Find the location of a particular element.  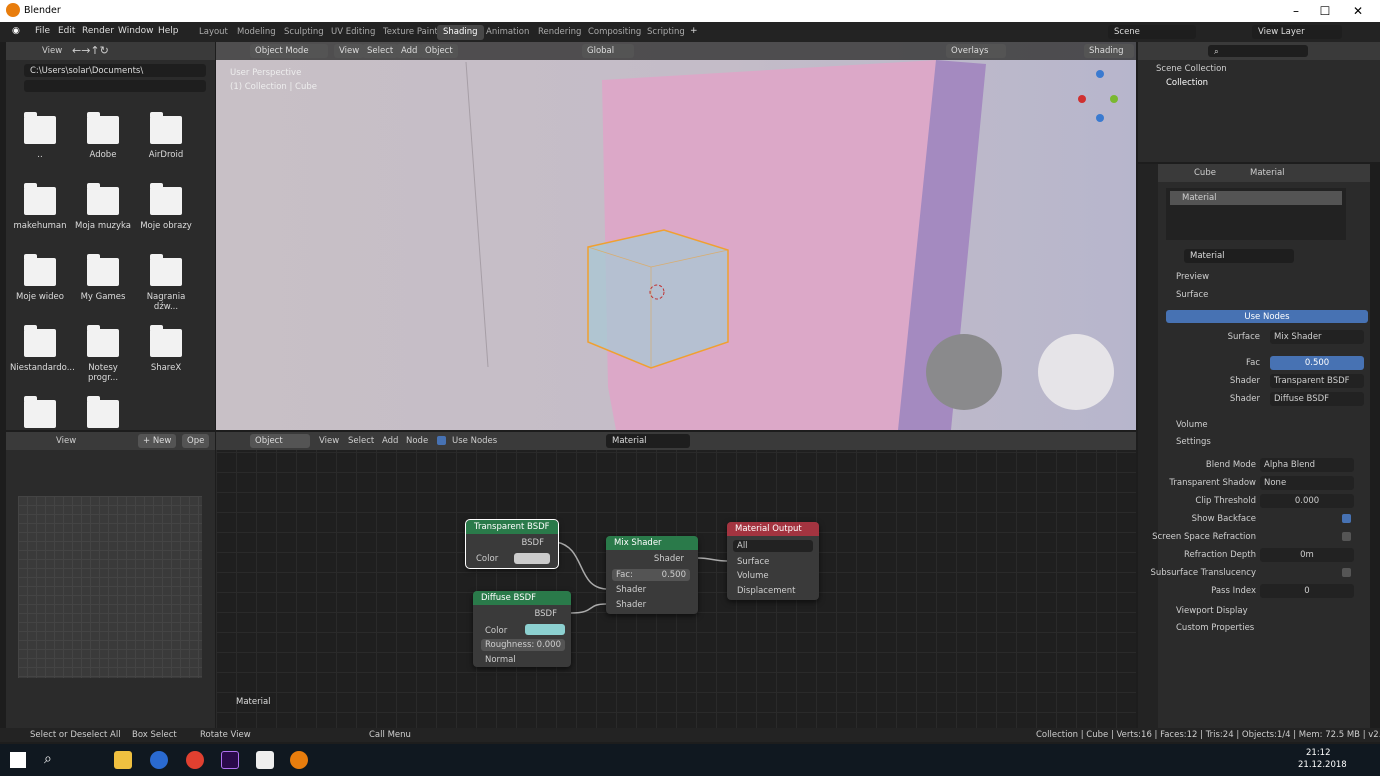

chrome-icon is located at coordinates (195, 760).